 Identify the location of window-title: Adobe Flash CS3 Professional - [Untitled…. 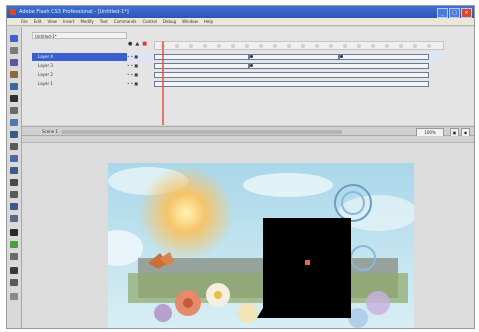
(74, 12).